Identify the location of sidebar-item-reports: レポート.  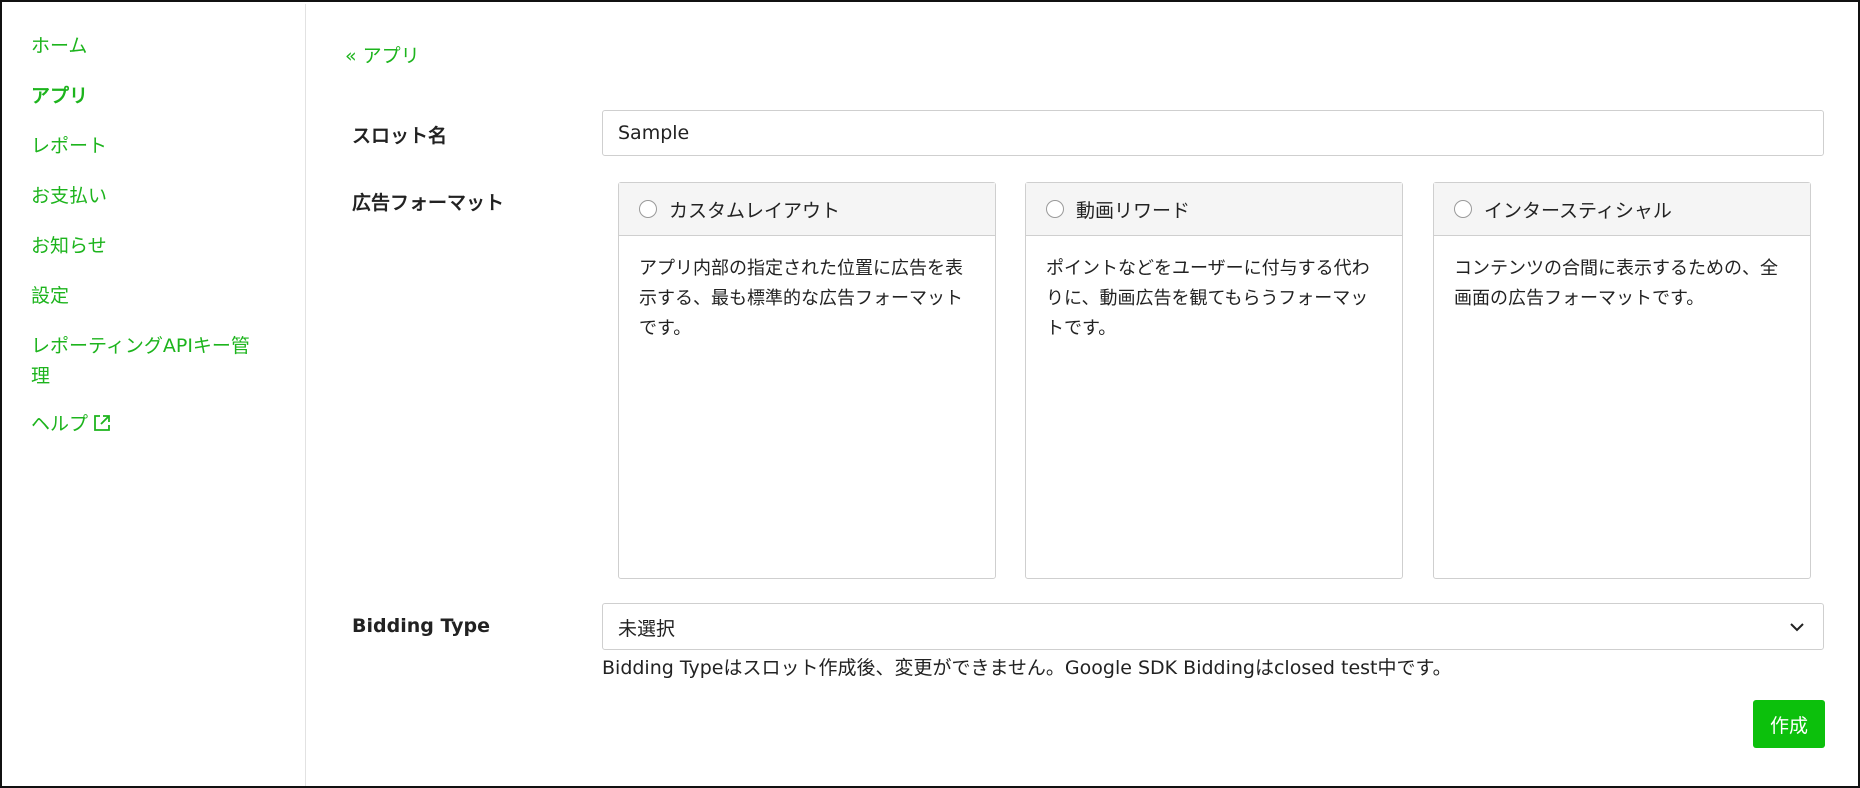
(151, 146).